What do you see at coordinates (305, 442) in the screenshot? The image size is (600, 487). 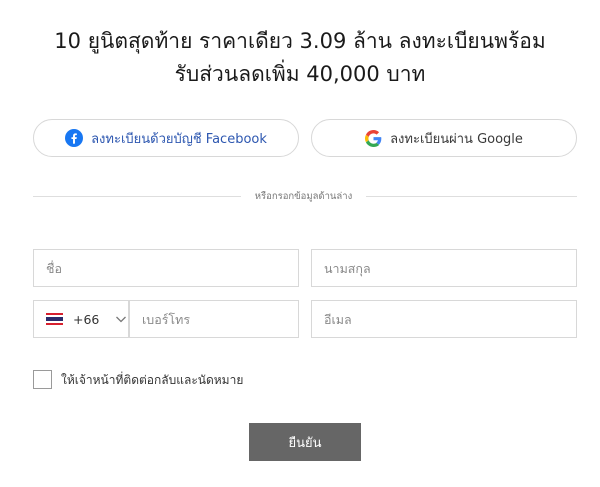 I see `submit-button: ยืนยัน` at bounding box center [305, 442].